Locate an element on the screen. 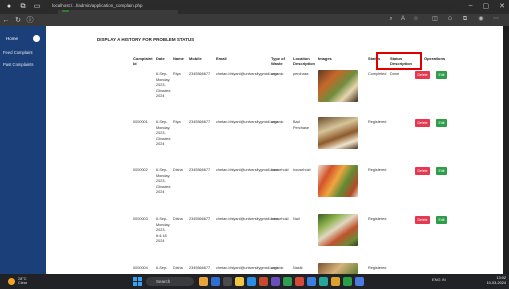 The image size is (509, 289). window-controls: – ▢ ✕ is located at coordinates (487, 6).